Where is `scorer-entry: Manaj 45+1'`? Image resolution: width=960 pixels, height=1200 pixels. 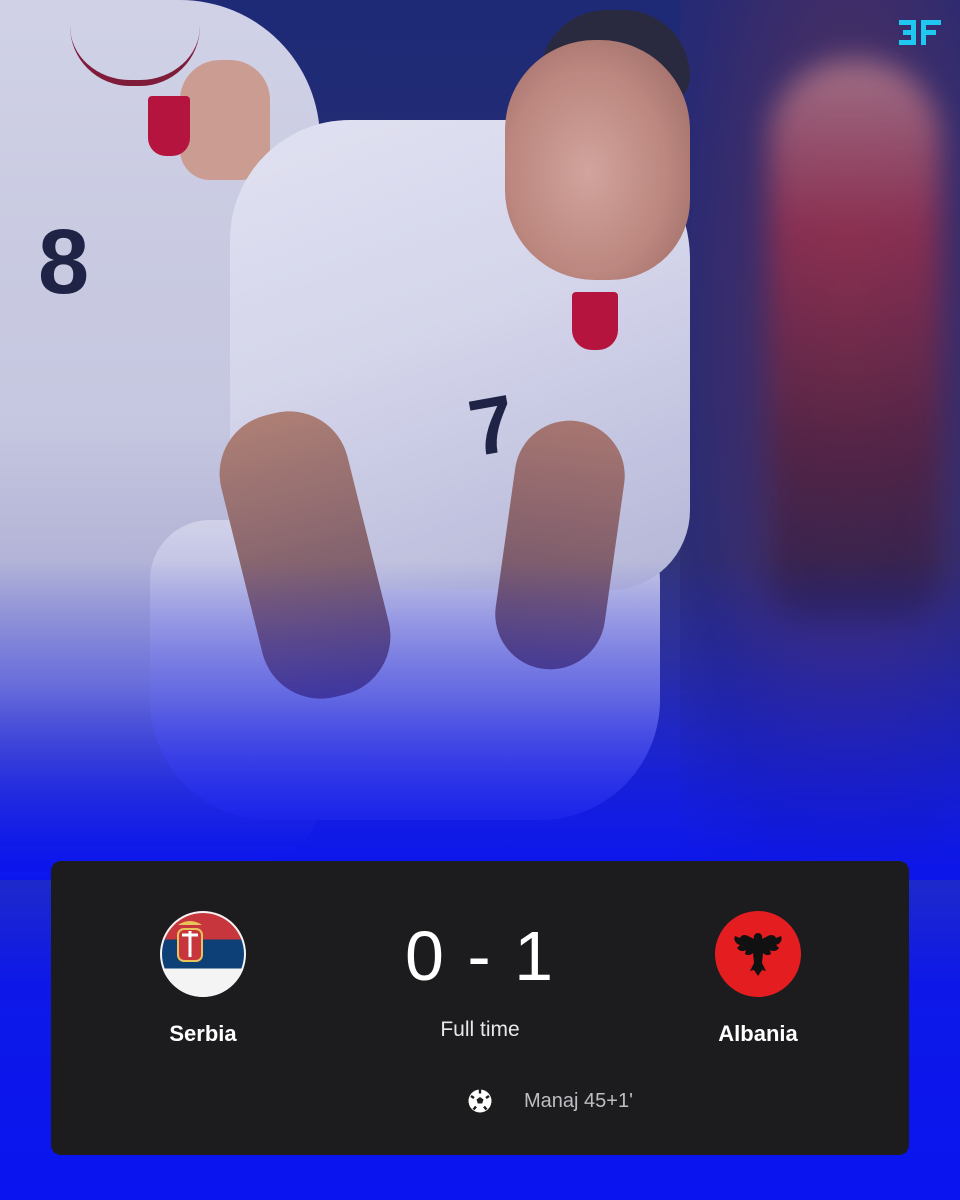
scorer-entry: Manaj 45+1' is located at coordinates (578, 1100).